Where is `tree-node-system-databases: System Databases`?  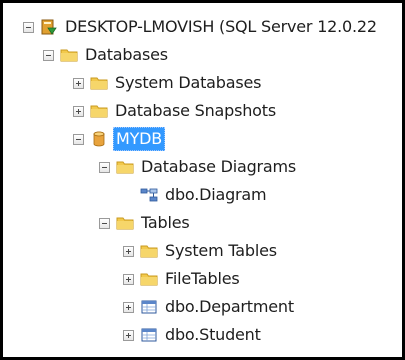
tree-node-system-databases: System Databases is located at coordinates (168, 83).